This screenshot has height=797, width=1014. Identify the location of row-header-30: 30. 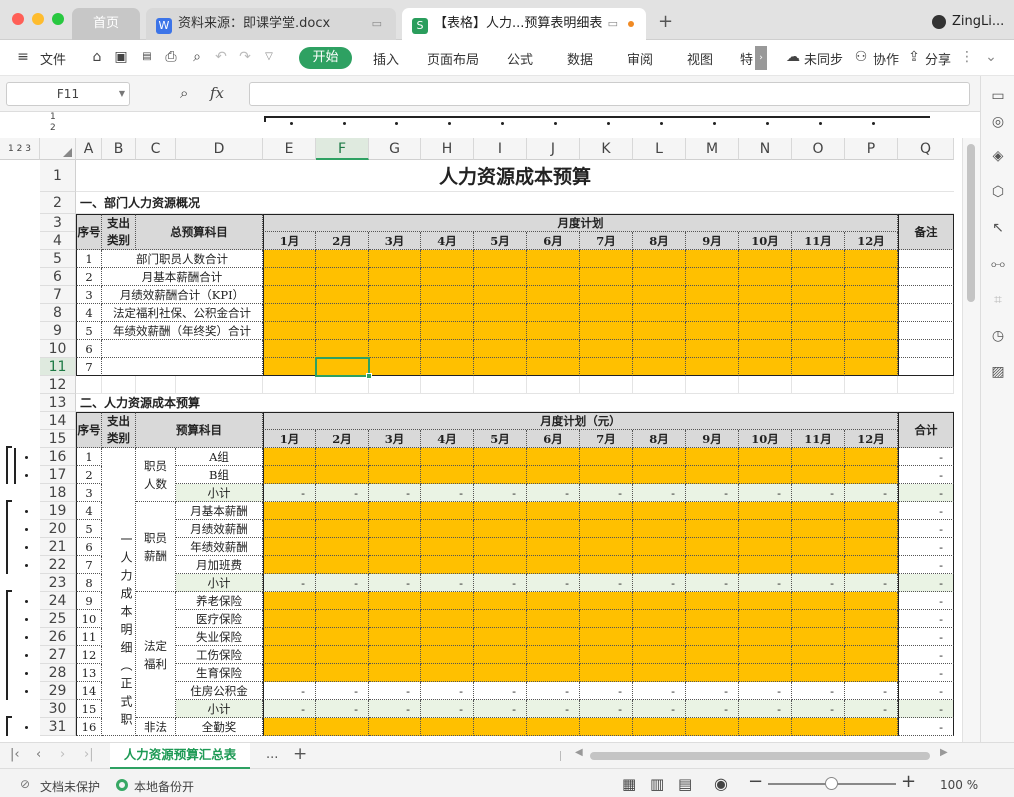
(58, 709).